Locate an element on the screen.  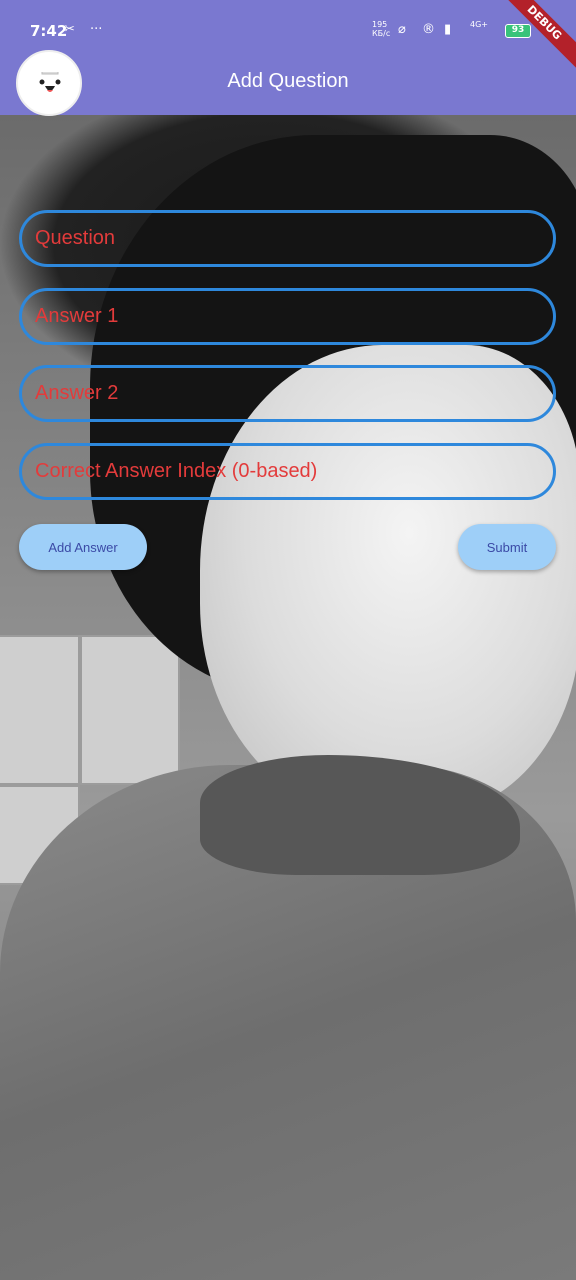
correct-answer-index-input: Correct Answer Index (0-based) is located at coordinates (287, 471).